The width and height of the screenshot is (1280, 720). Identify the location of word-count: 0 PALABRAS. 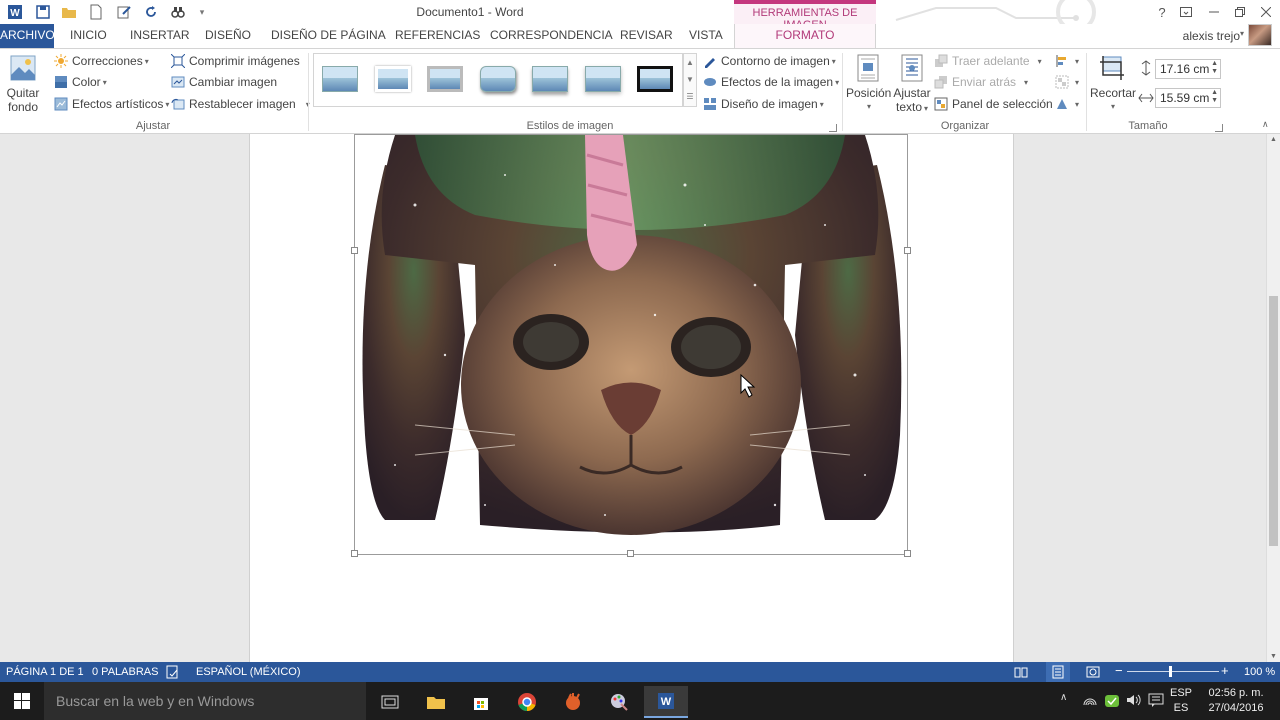
(125, 672).